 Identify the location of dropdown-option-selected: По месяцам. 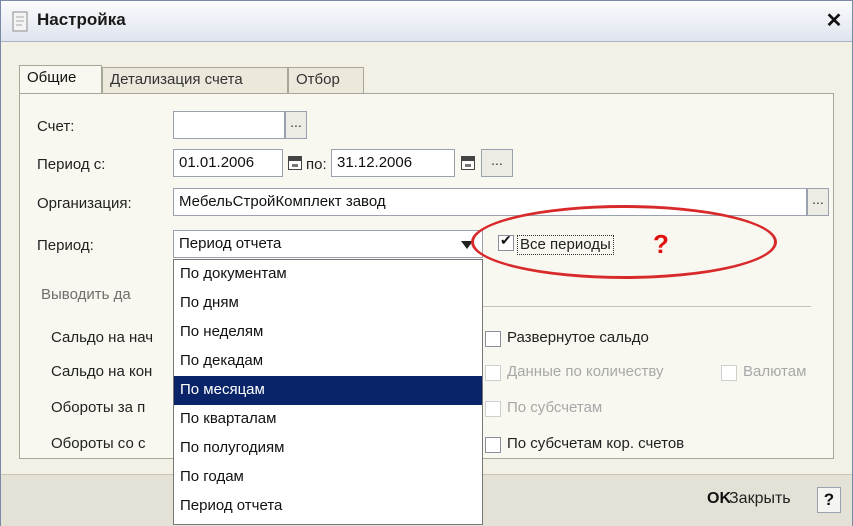
(328, 390).